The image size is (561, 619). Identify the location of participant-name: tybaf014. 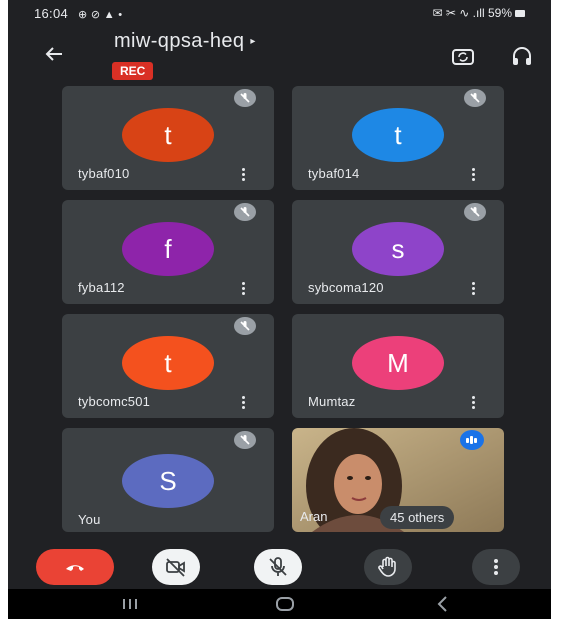
(334, 173).